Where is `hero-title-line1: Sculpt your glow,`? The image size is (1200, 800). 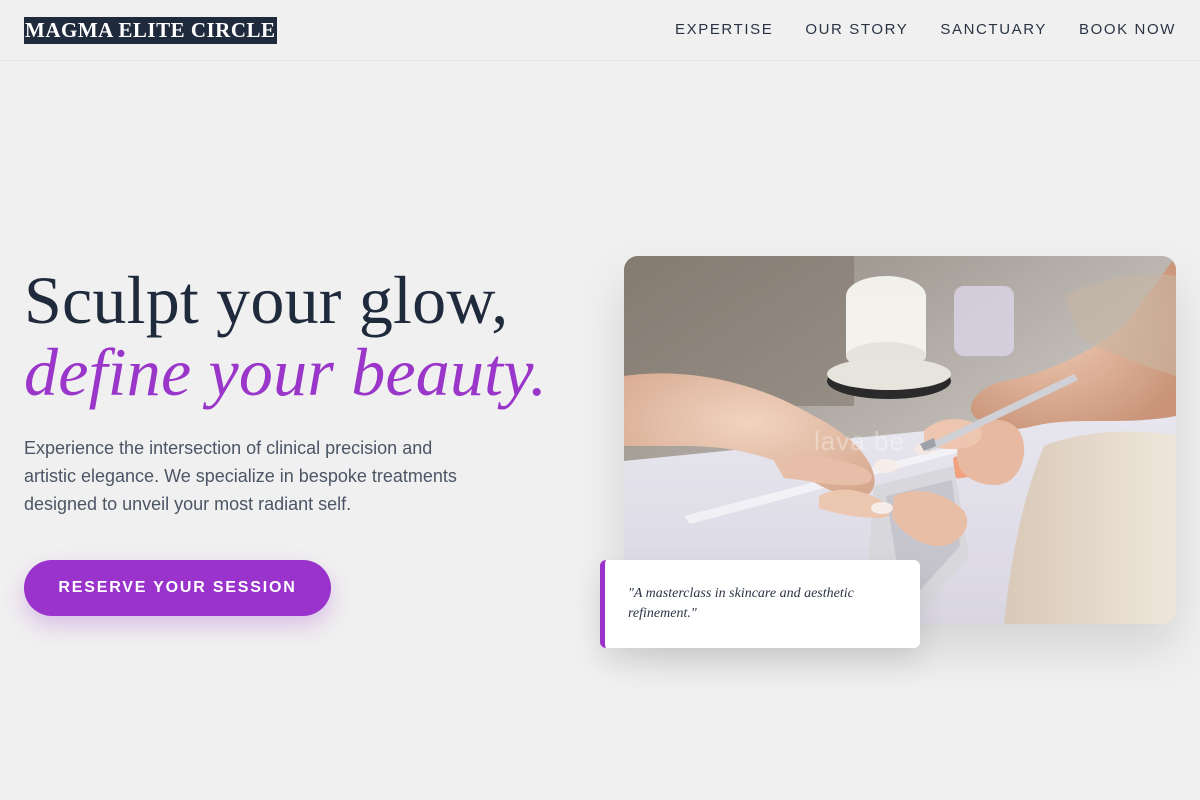
hero-title-line1: Sculpt your glow, is located at coordinates (266, 300).